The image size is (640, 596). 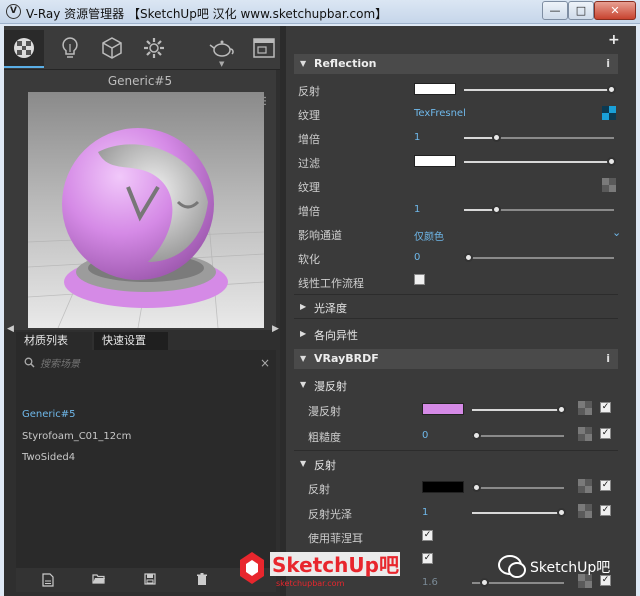 What do you see at coordinates (456, 464) in the screenshot?
I see `brdf-reflection-group: ▼ 反射` at bounding box center [456, 464].